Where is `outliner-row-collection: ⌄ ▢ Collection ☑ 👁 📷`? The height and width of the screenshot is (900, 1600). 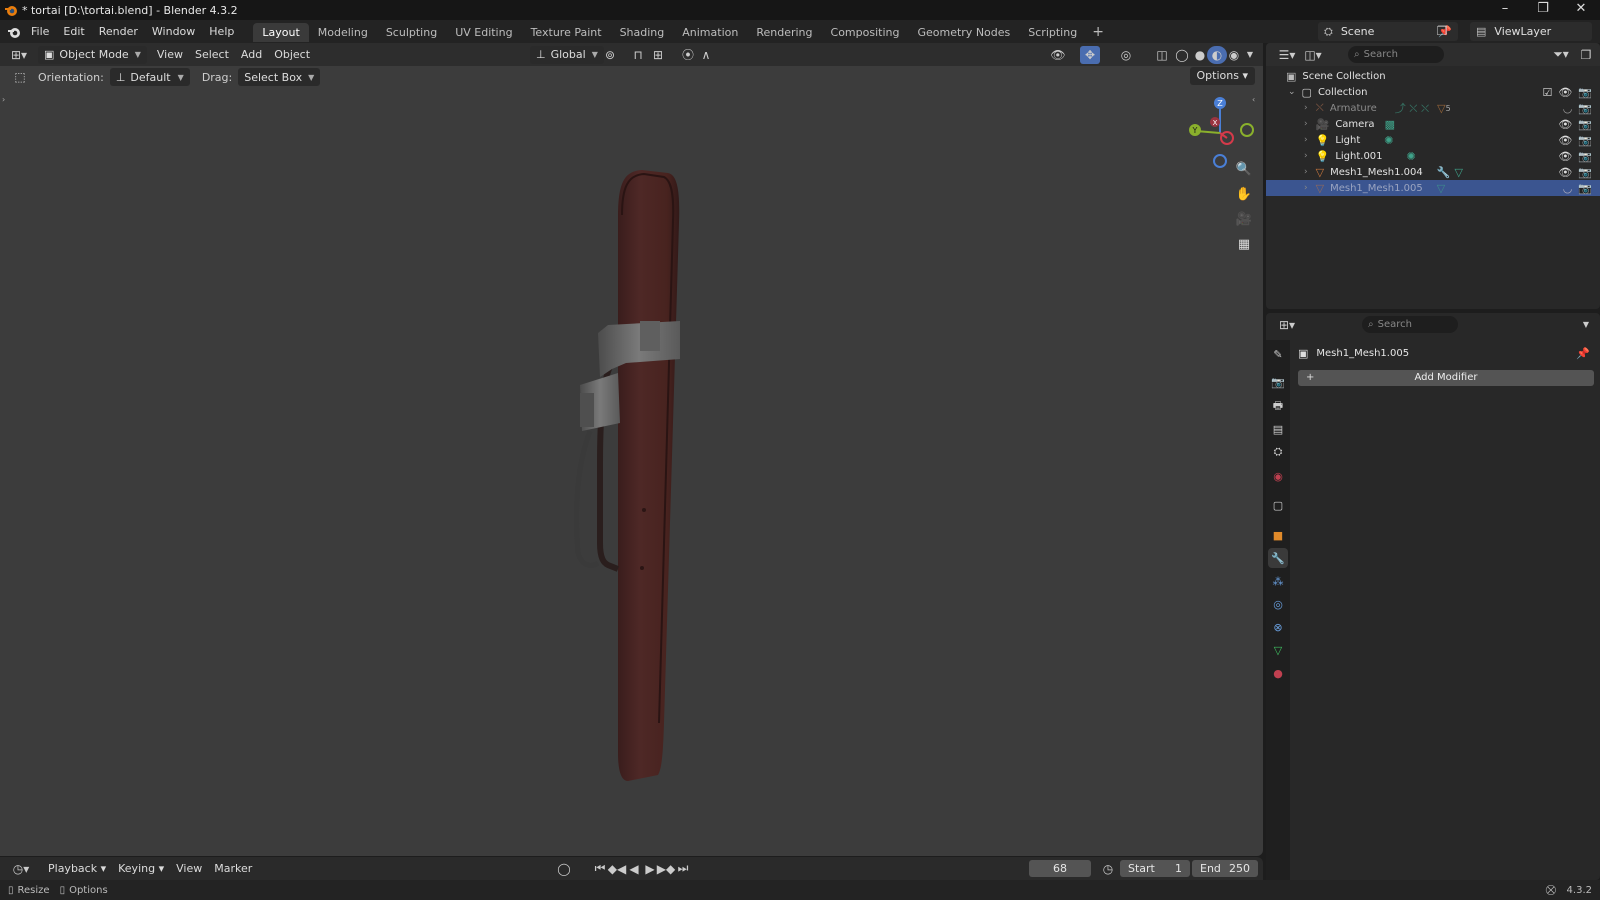 outliner-row-collection: ⌄ ▢ Collection ☑ 👁 📷 is located at coordinates (1433, 92).